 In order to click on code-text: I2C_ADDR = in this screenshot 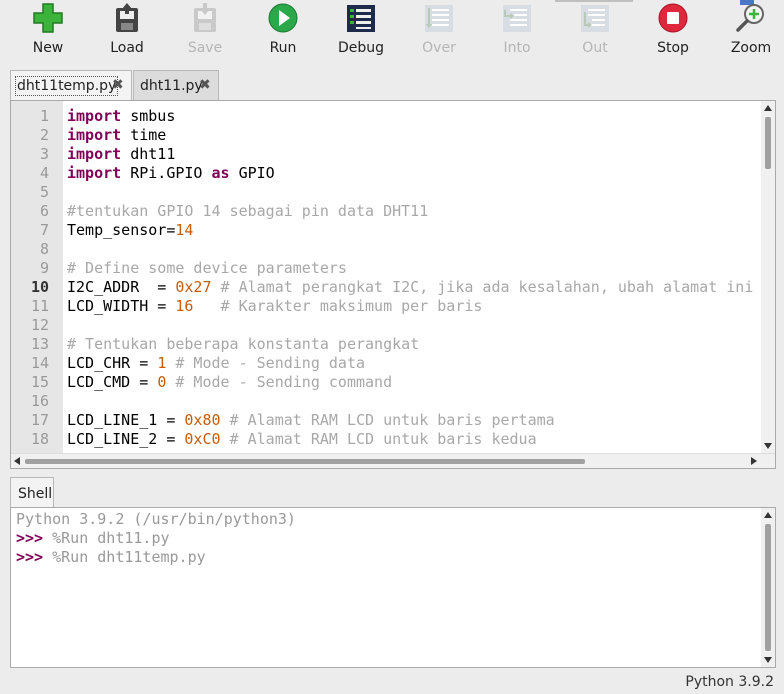, I will do `click(121, 287)`.